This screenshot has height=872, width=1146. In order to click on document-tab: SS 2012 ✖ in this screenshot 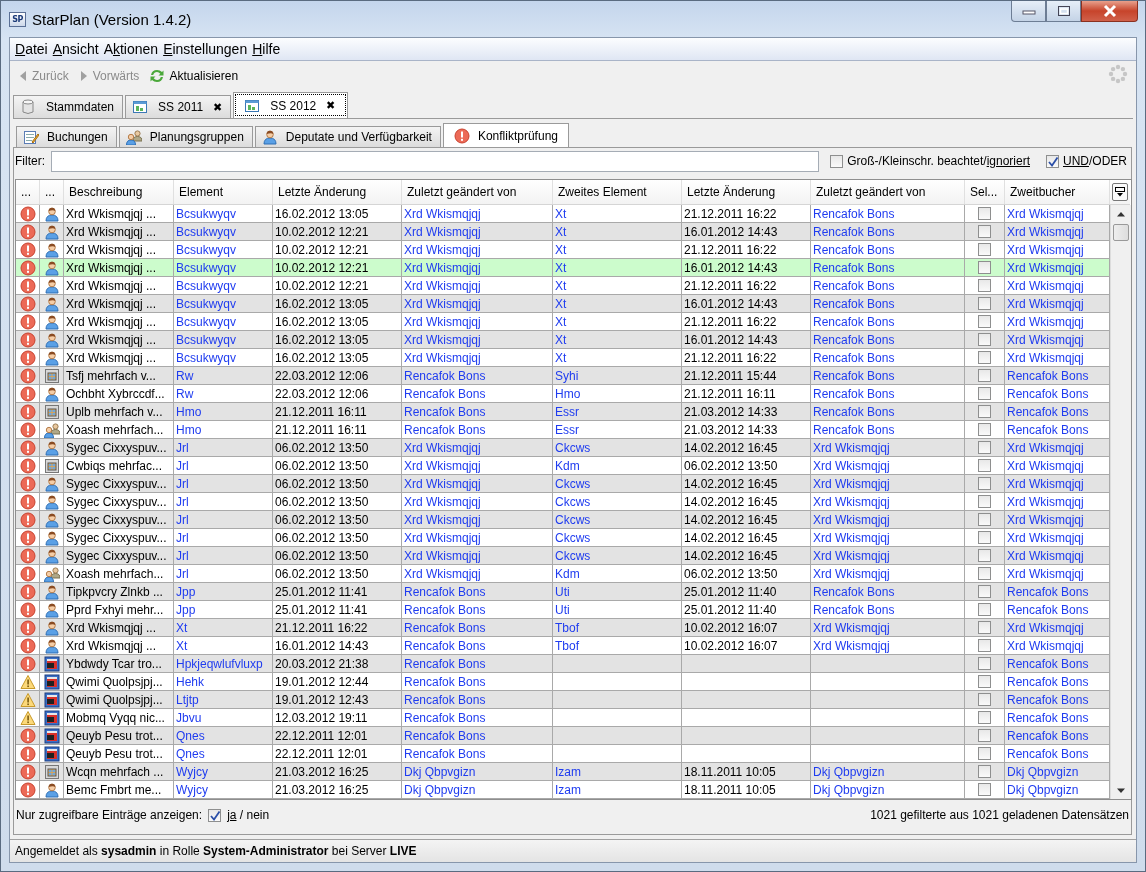, I will do `click(291, 105)`.